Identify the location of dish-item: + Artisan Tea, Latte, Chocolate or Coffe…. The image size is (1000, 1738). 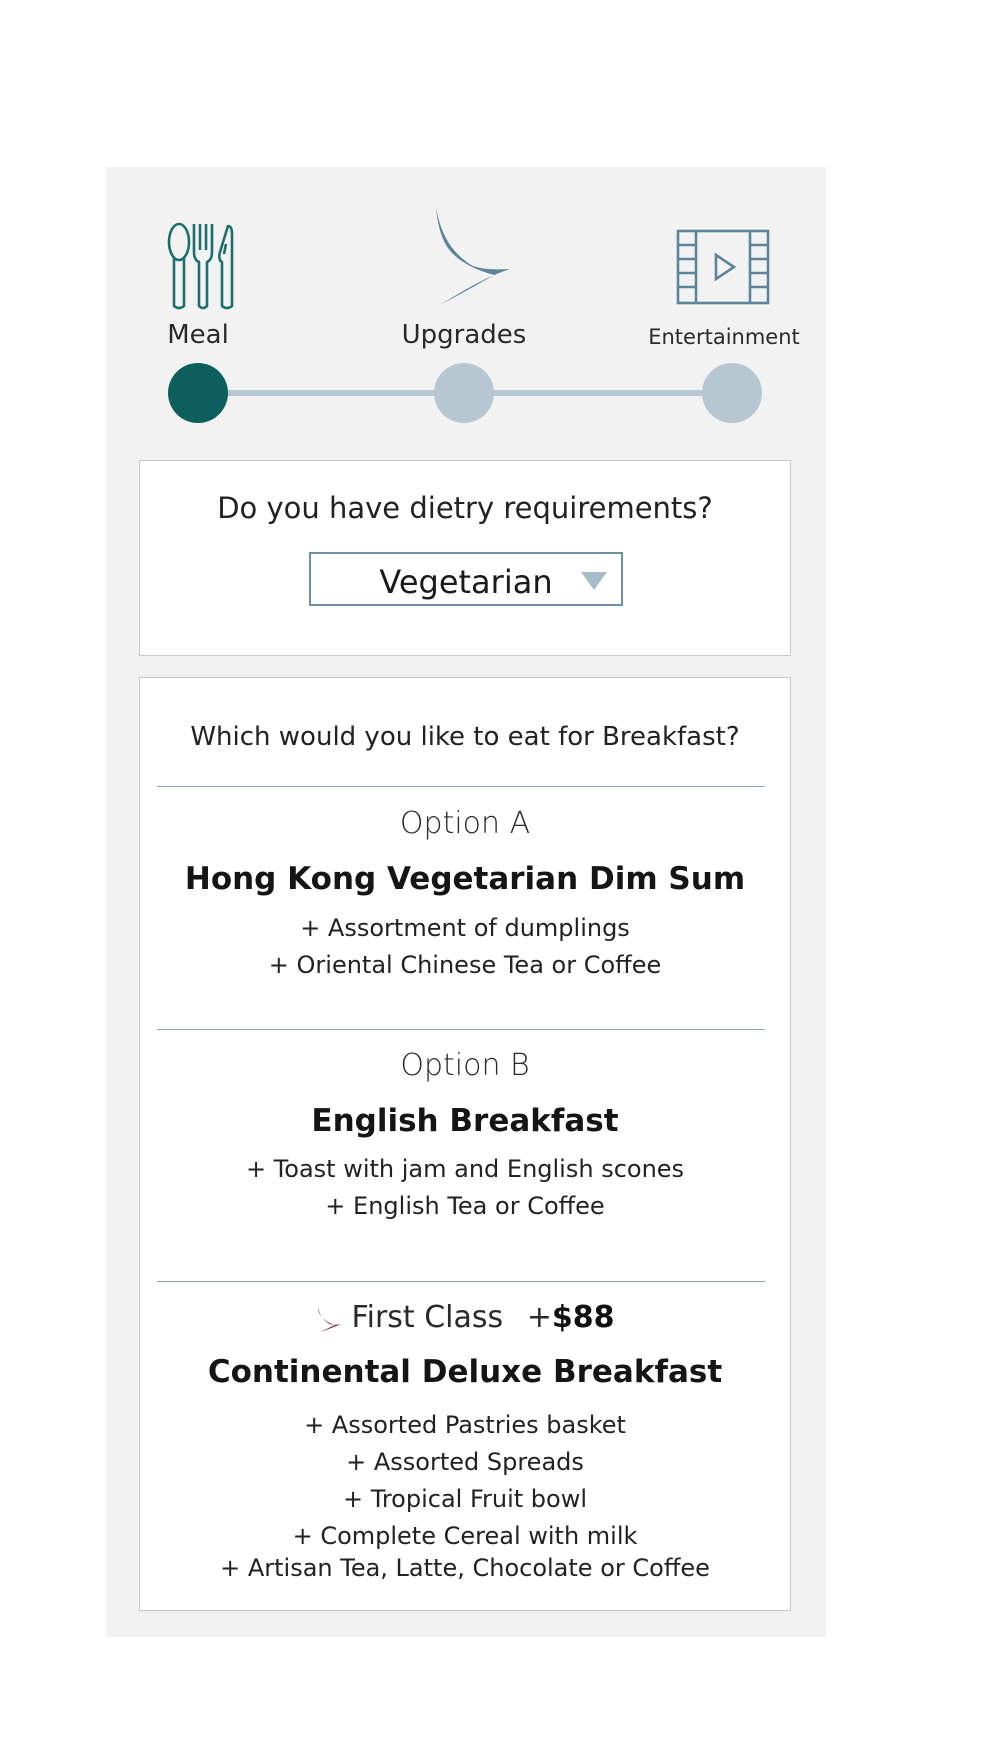
(465, 1568).